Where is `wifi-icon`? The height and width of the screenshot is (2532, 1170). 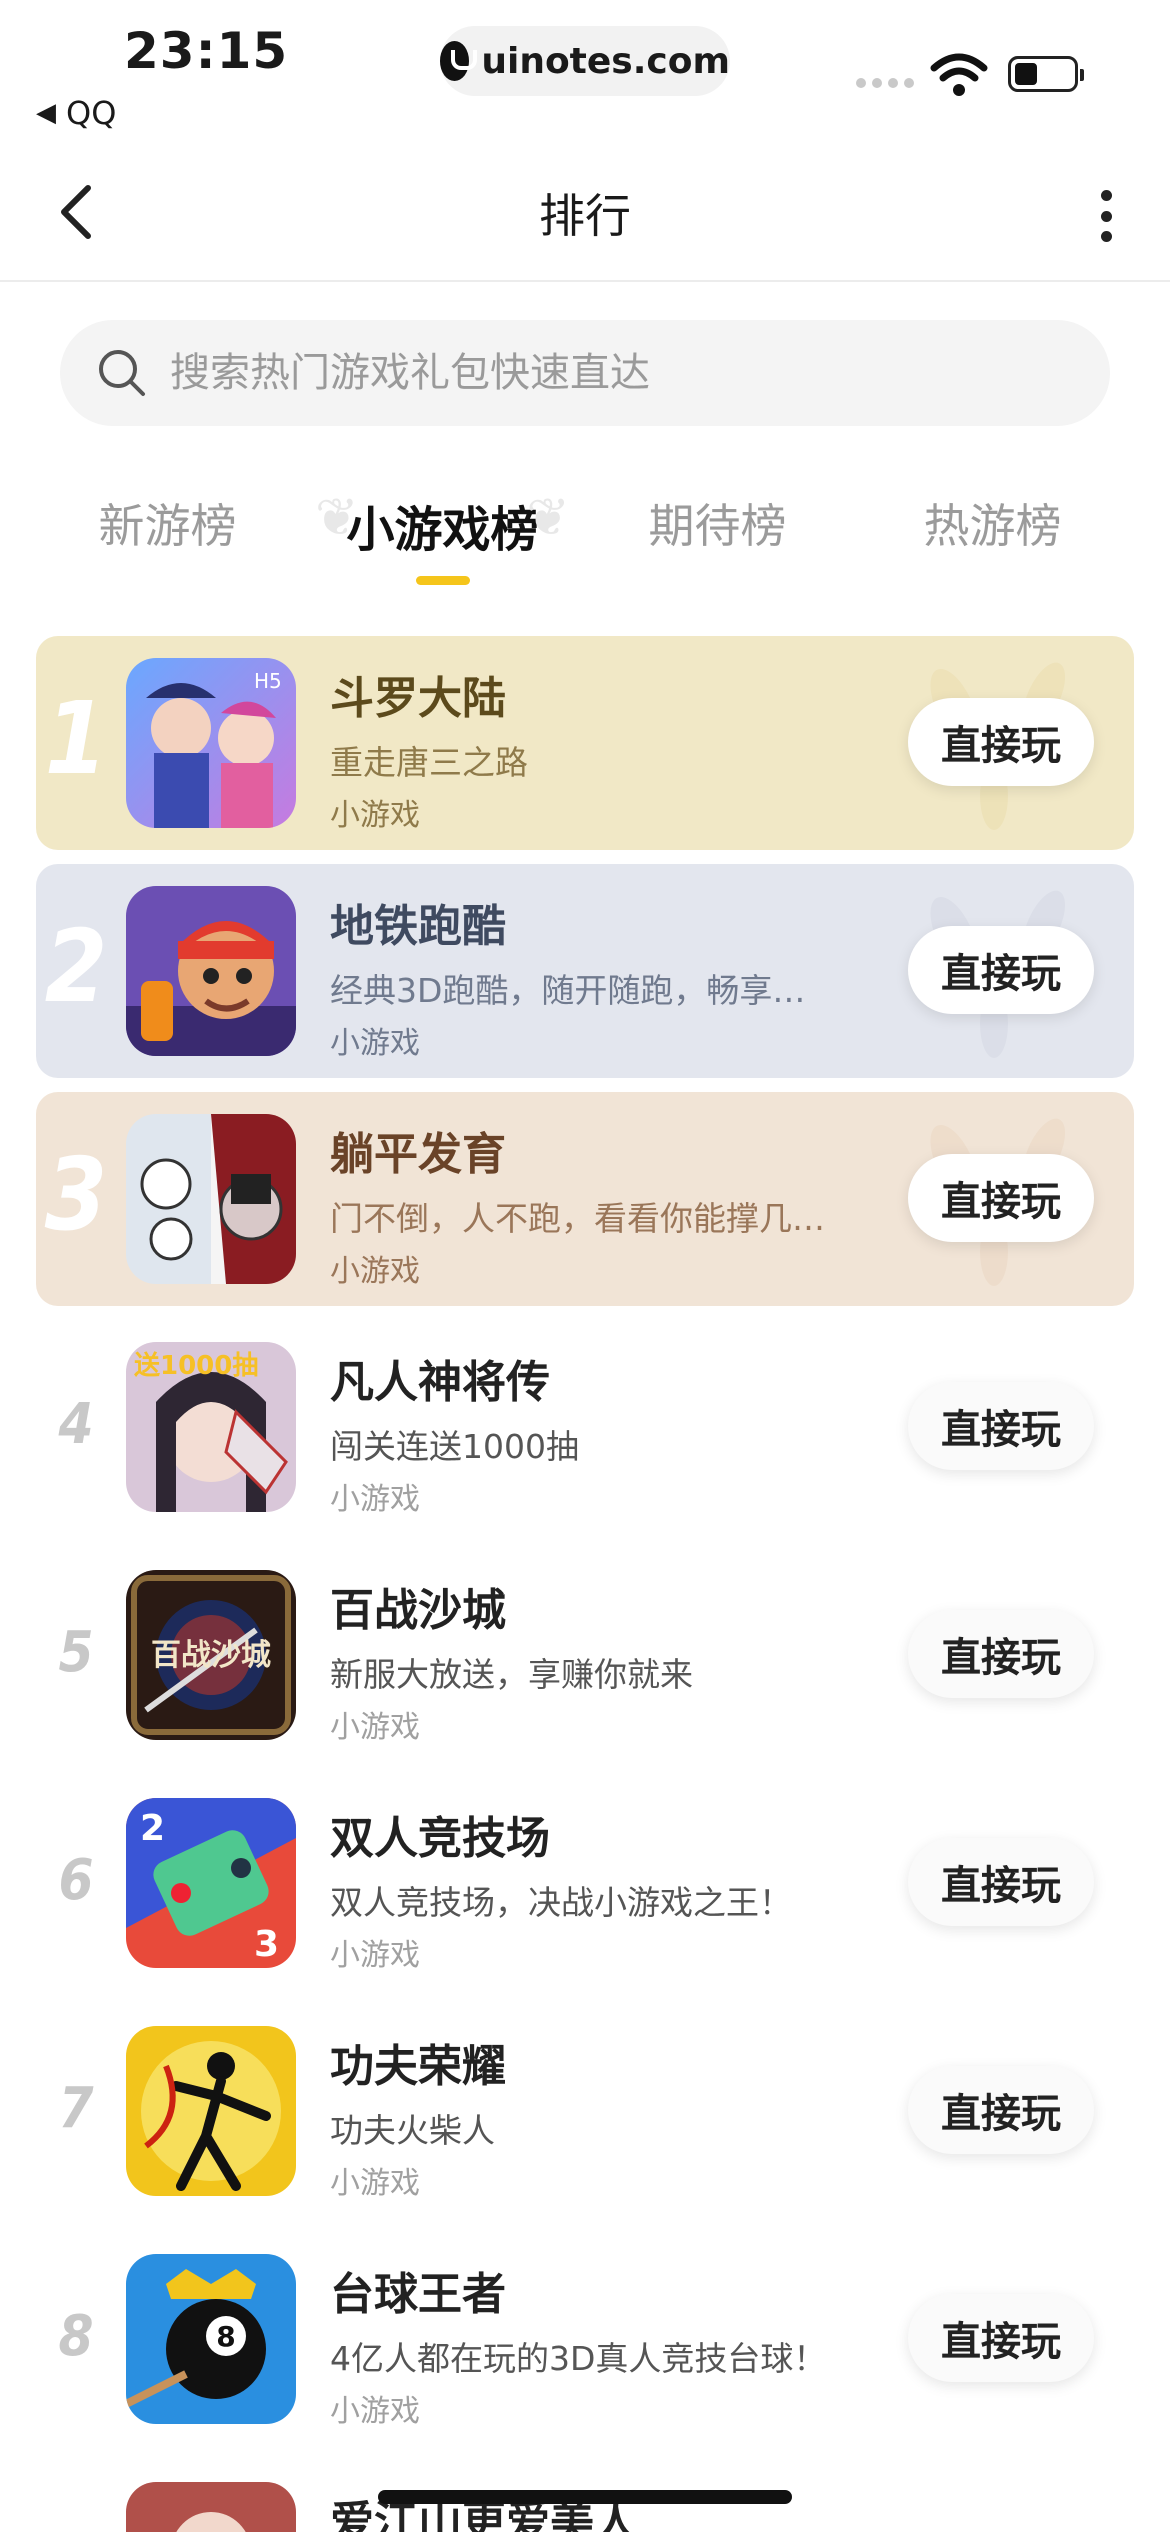
wifi-icon is located at coordinates (959, 74).